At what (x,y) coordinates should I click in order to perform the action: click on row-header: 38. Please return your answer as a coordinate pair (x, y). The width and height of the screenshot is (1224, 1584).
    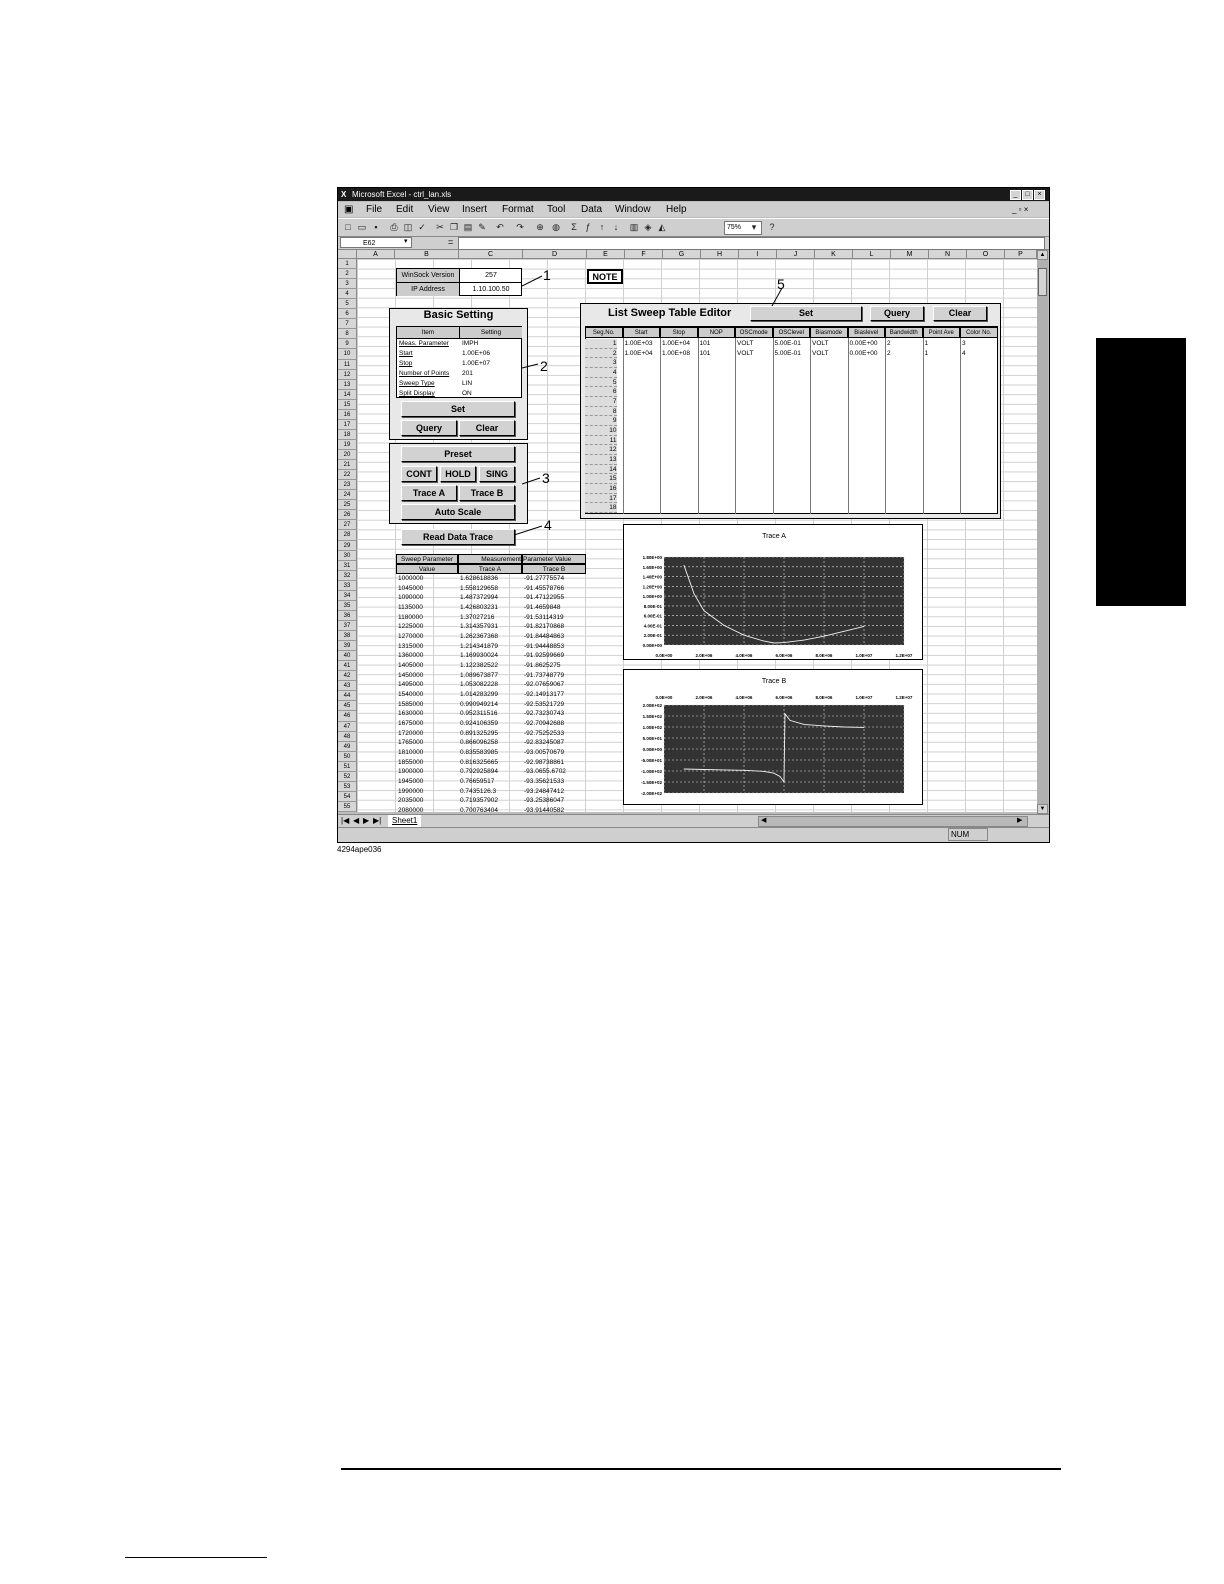
    Looking at the image, I should click on (347, 636).